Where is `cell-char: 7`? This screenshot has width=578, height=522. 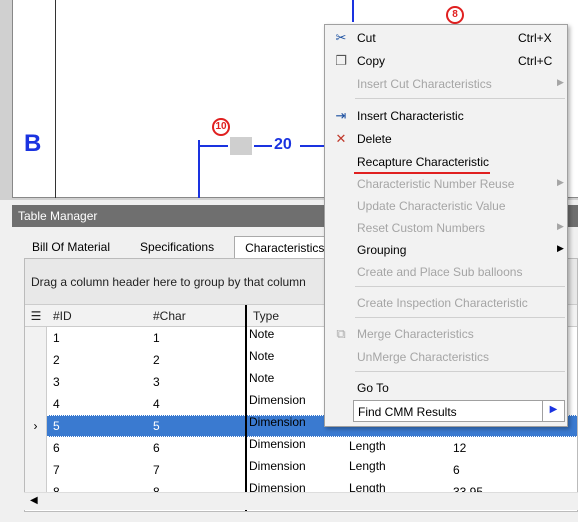 cell-char: 7 is located at coordinates (156, 470).